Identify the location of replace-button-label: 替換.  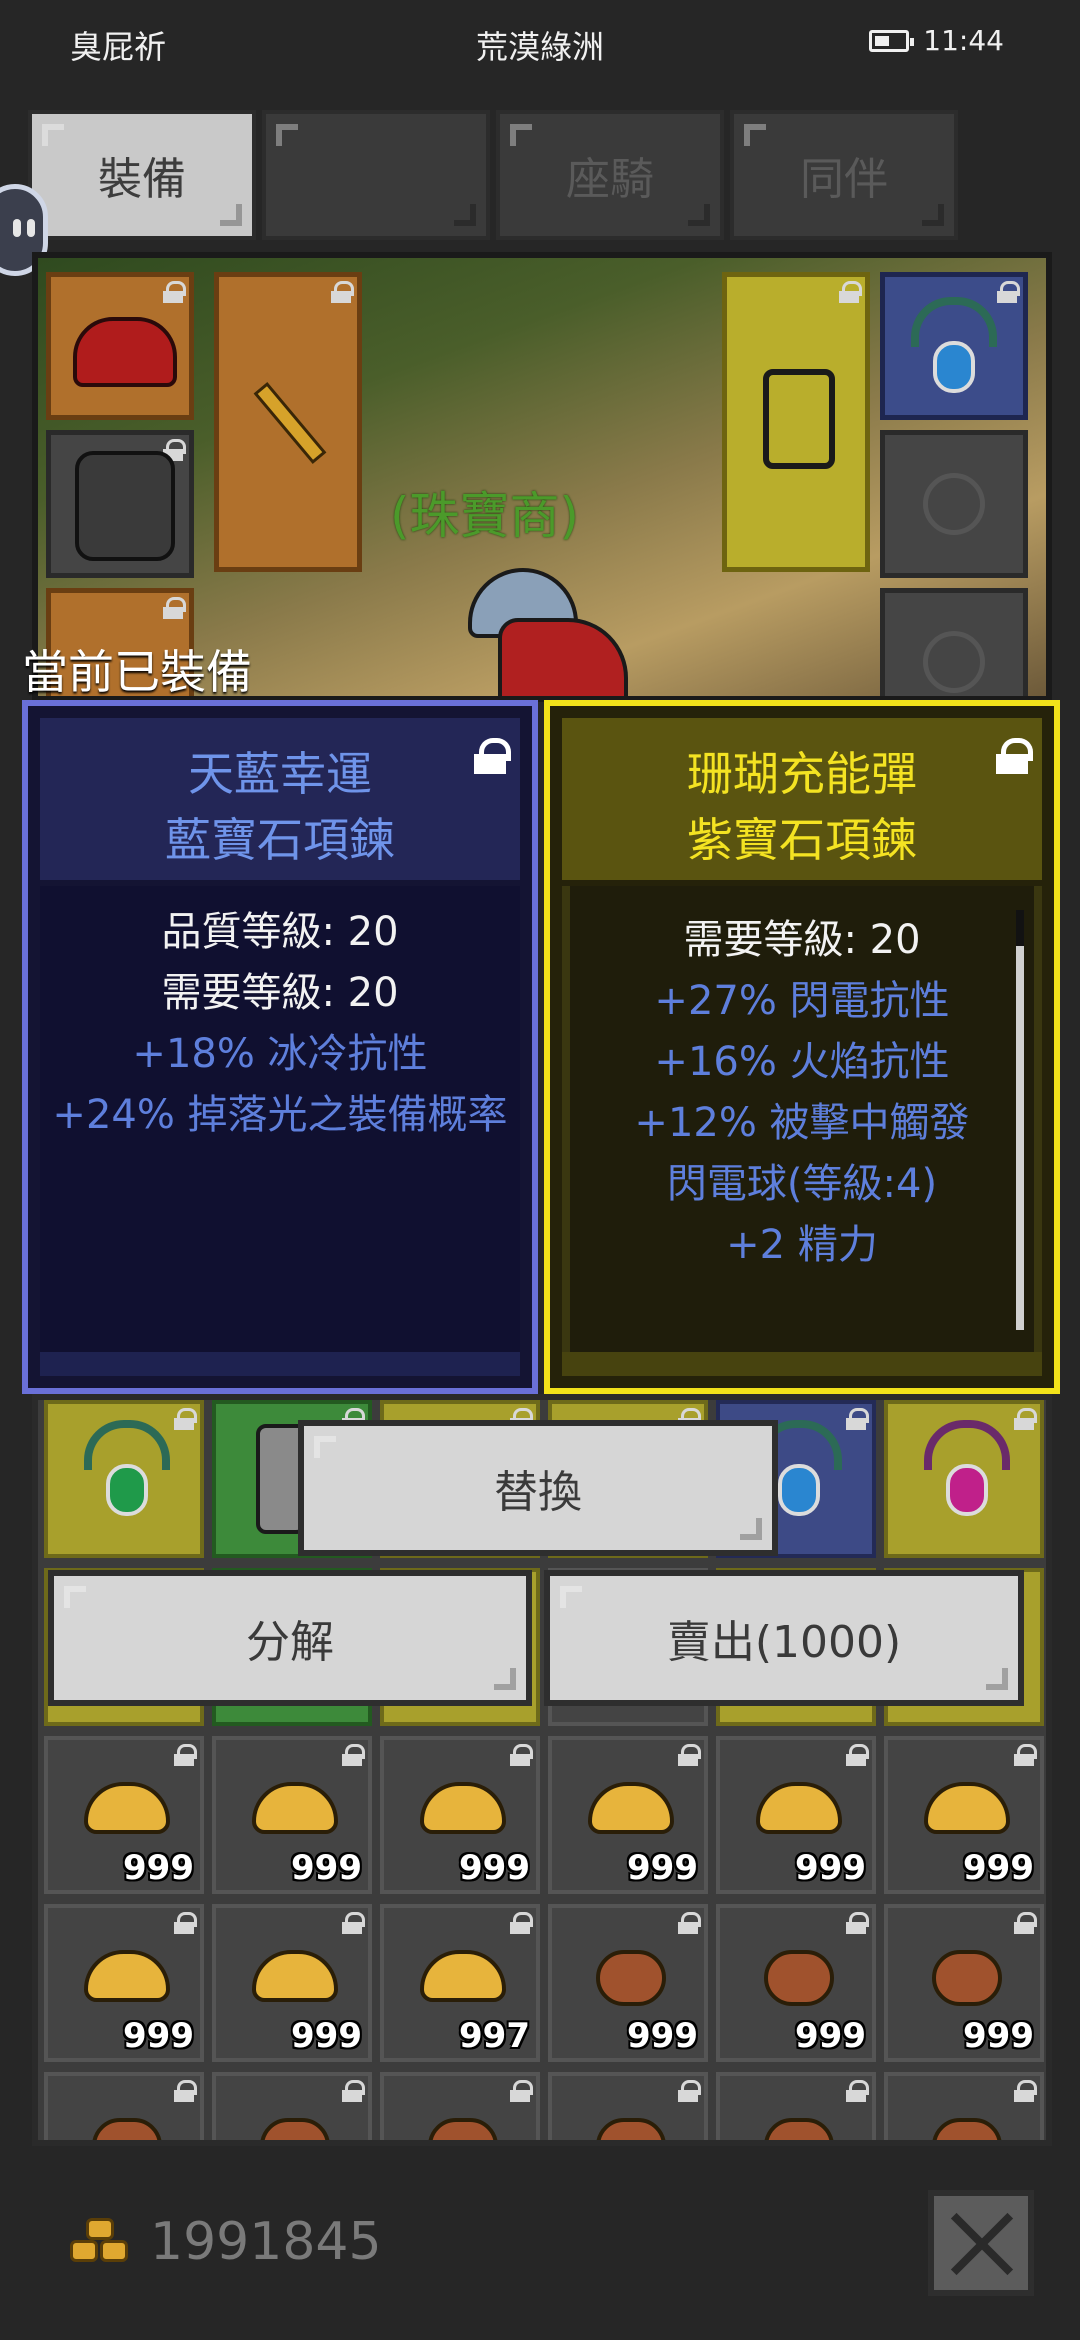
(538, 1492).